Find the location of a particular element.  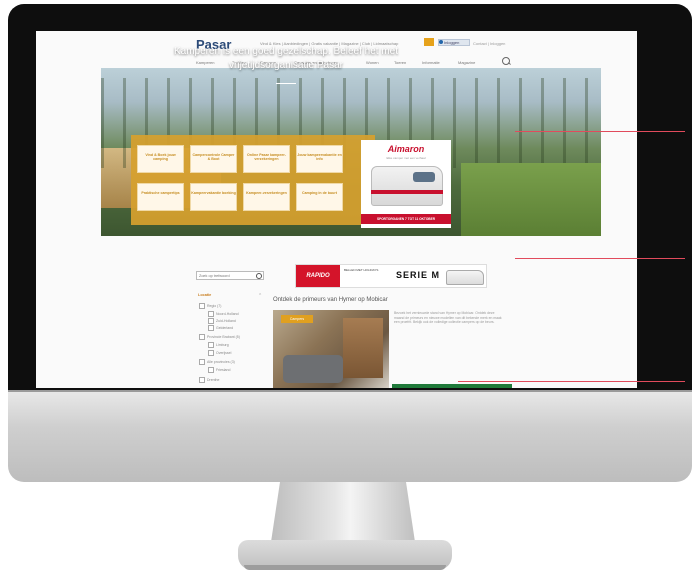

topbar-extra-links: Contact | Inloggen is located at coordinates (489, 43).